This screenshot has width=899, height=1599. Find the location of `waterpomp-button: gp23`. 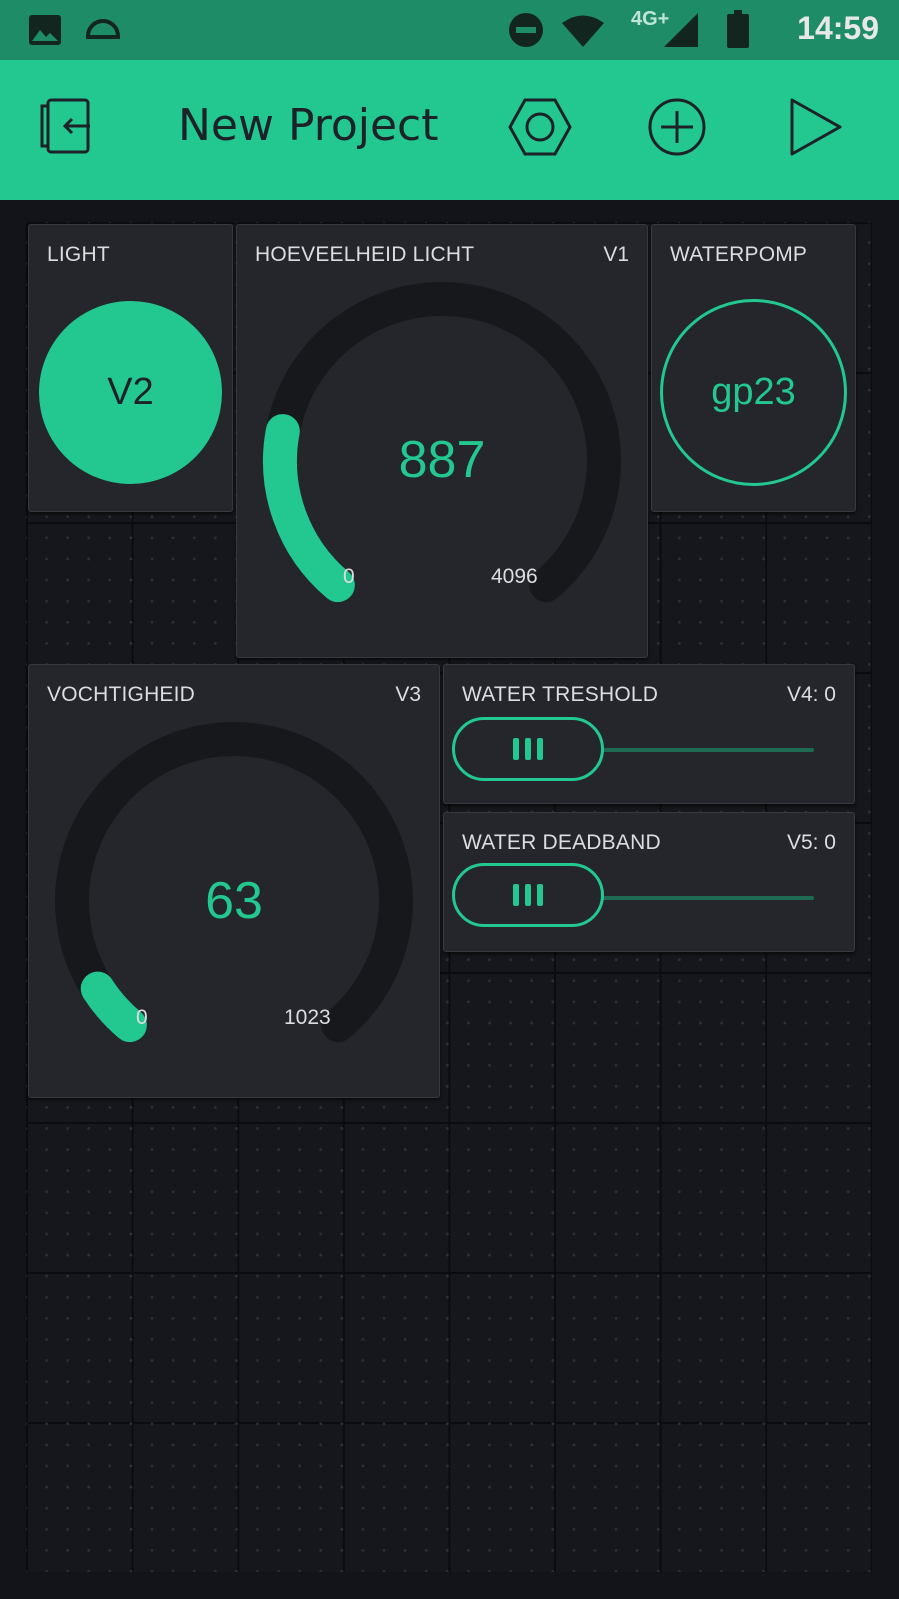

waterpomp-button: gp23 is located at coordinates (753, 392).